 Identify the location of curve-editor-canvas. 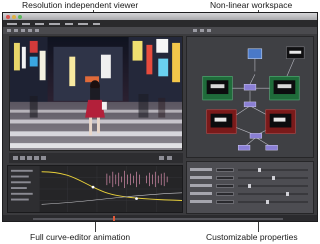
(95, 189).